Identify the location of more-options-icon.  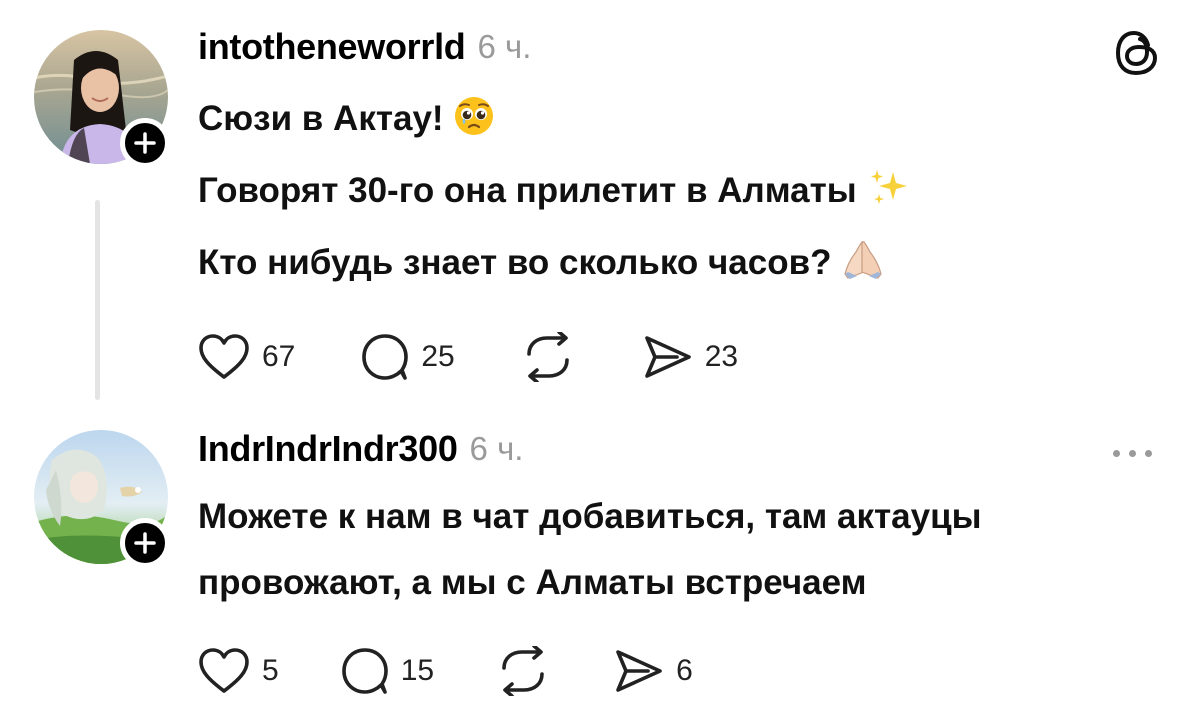
(1132, 453).